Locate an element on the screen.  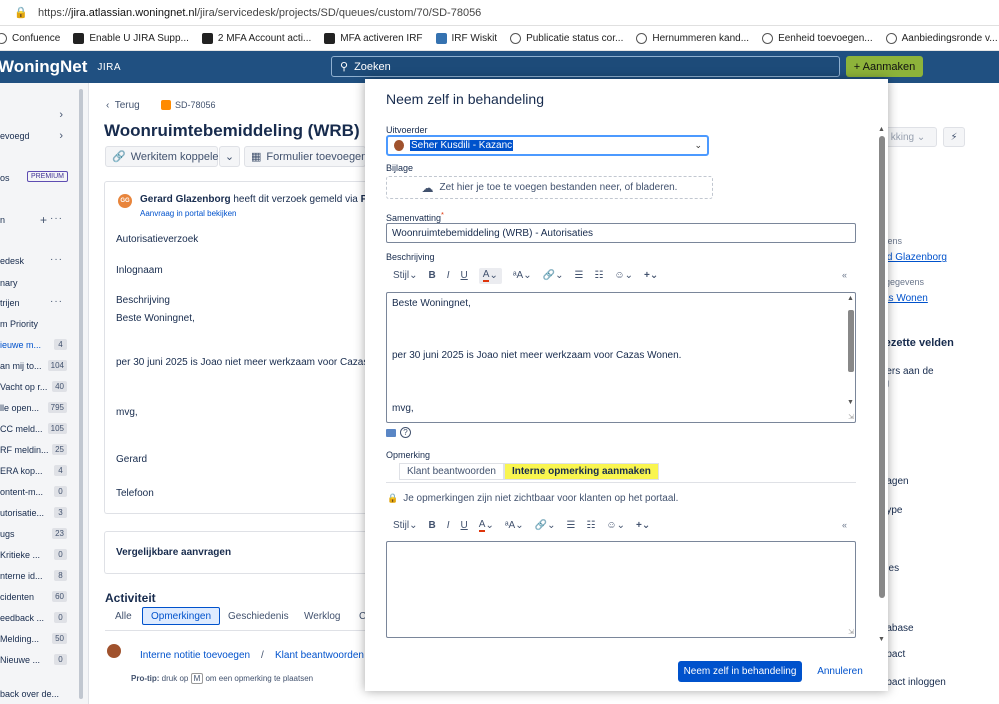
help-icon: ? is located at coordinates (405, 432).